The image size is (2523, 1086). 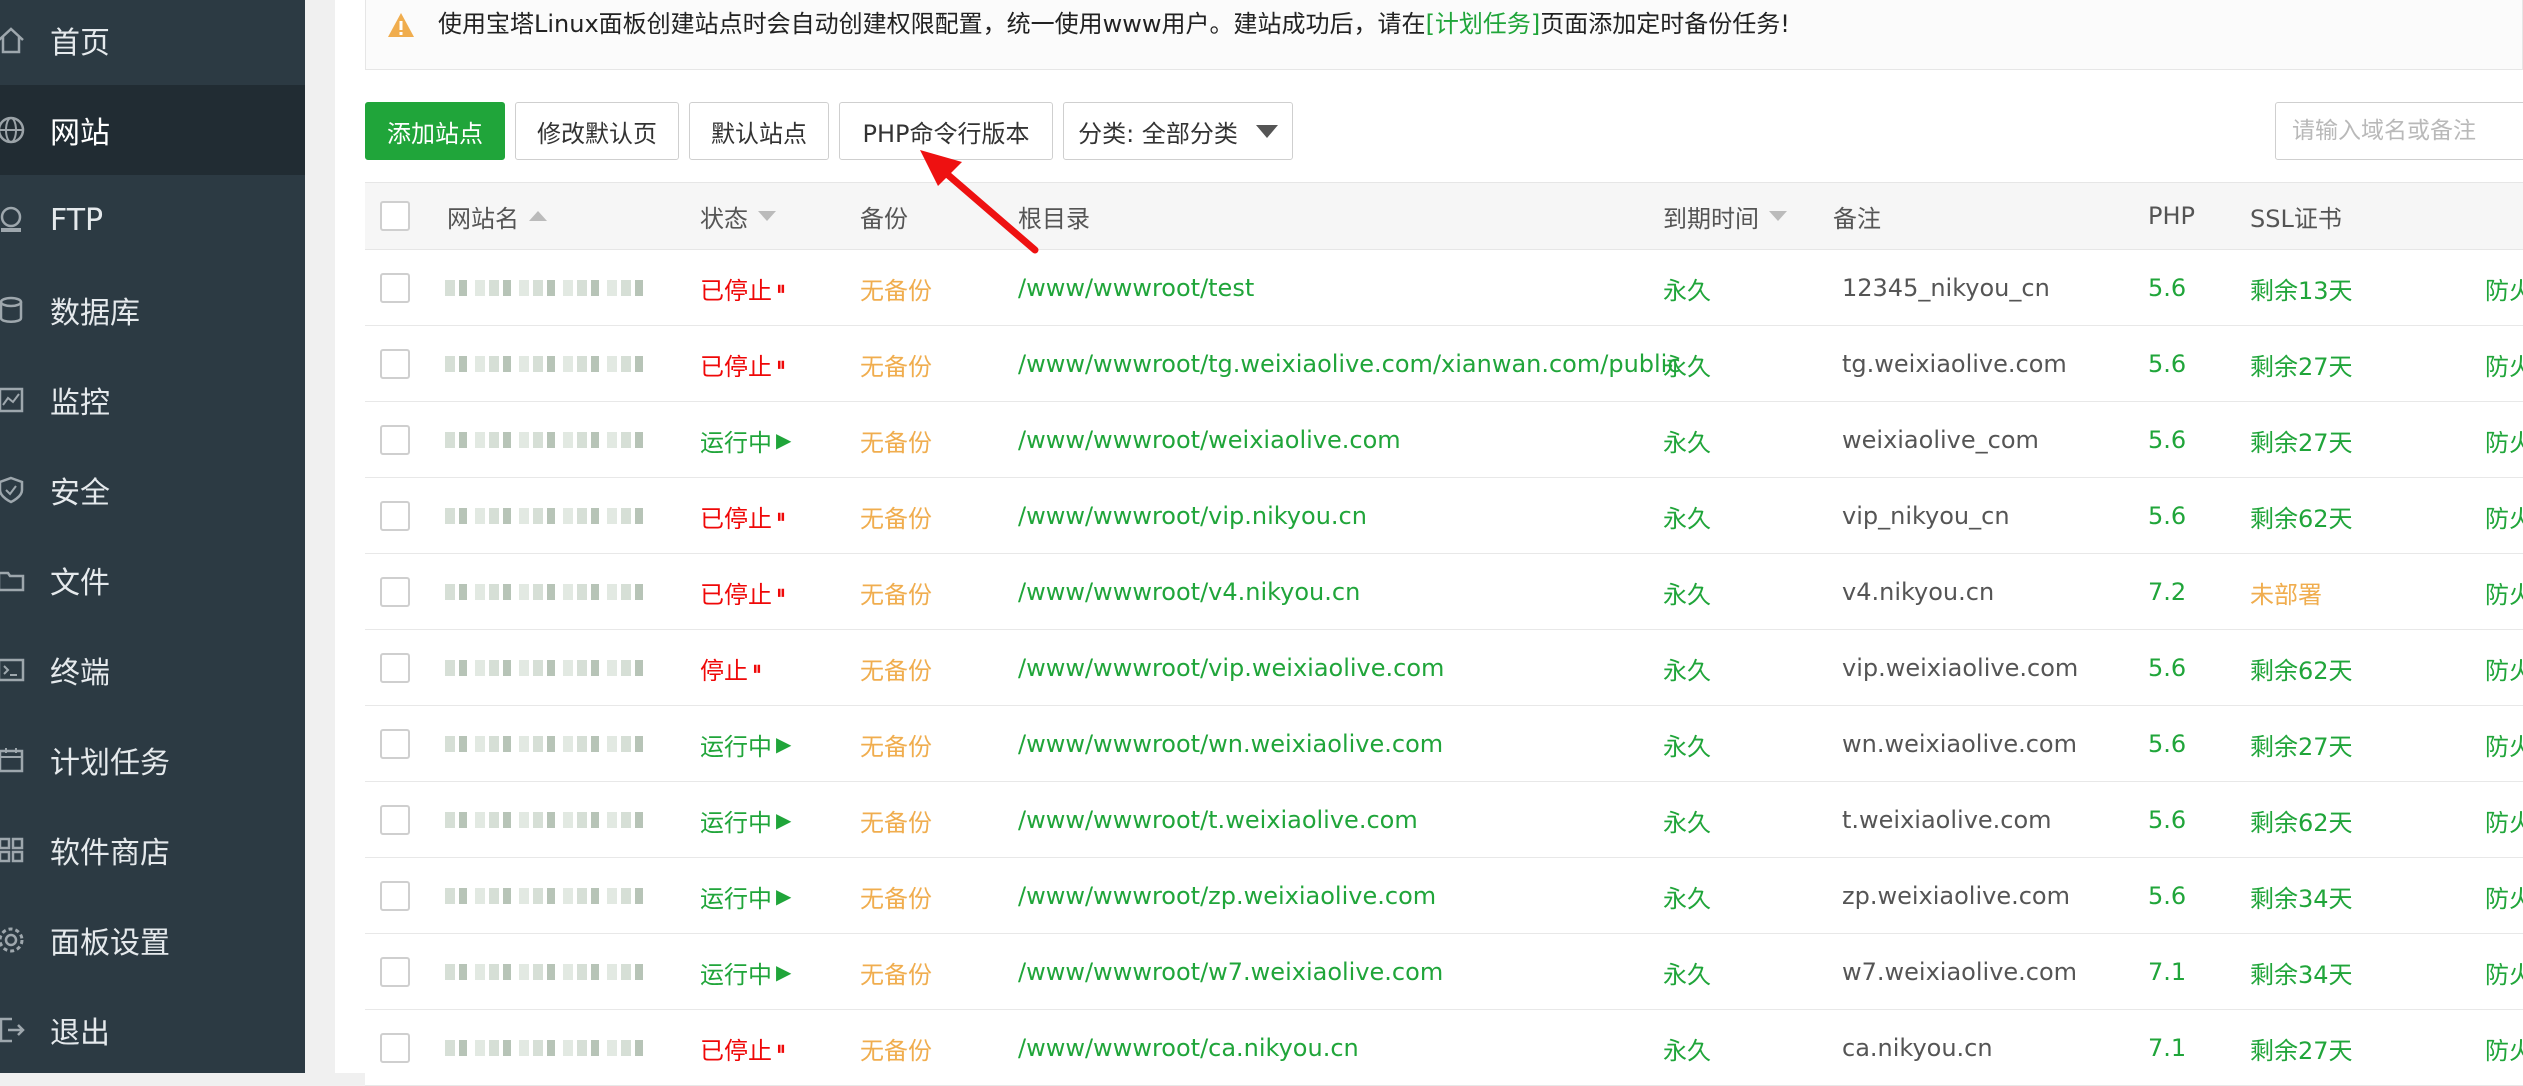 I want to click on remark-text: ca.nikyou.cn, so click(x=1917, y=1048).